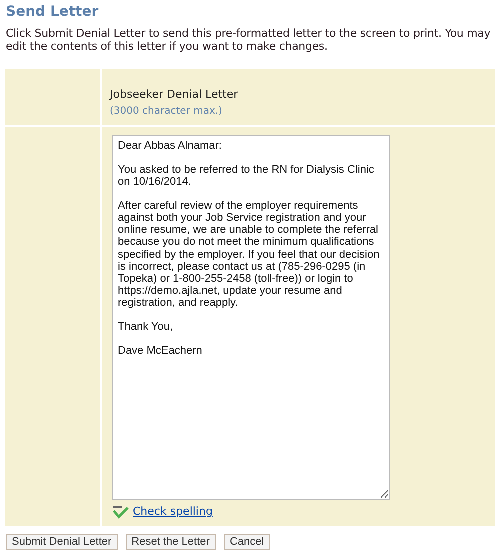  Describe the element at coordinates (120, 511) in the screenshot. I see `spell-check-icon` at that location.